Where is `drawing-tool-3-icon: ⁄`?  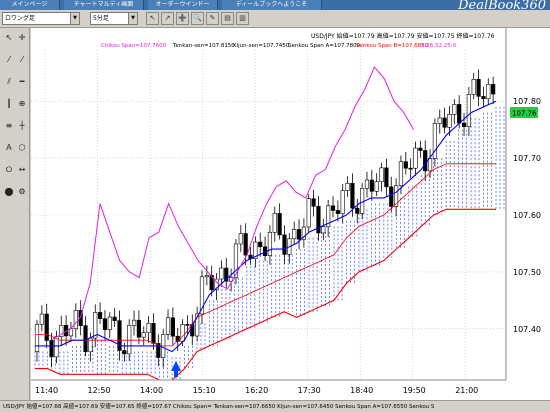
drawing-tool-3-icon: ⁄ is located at coordinates (22, 60).